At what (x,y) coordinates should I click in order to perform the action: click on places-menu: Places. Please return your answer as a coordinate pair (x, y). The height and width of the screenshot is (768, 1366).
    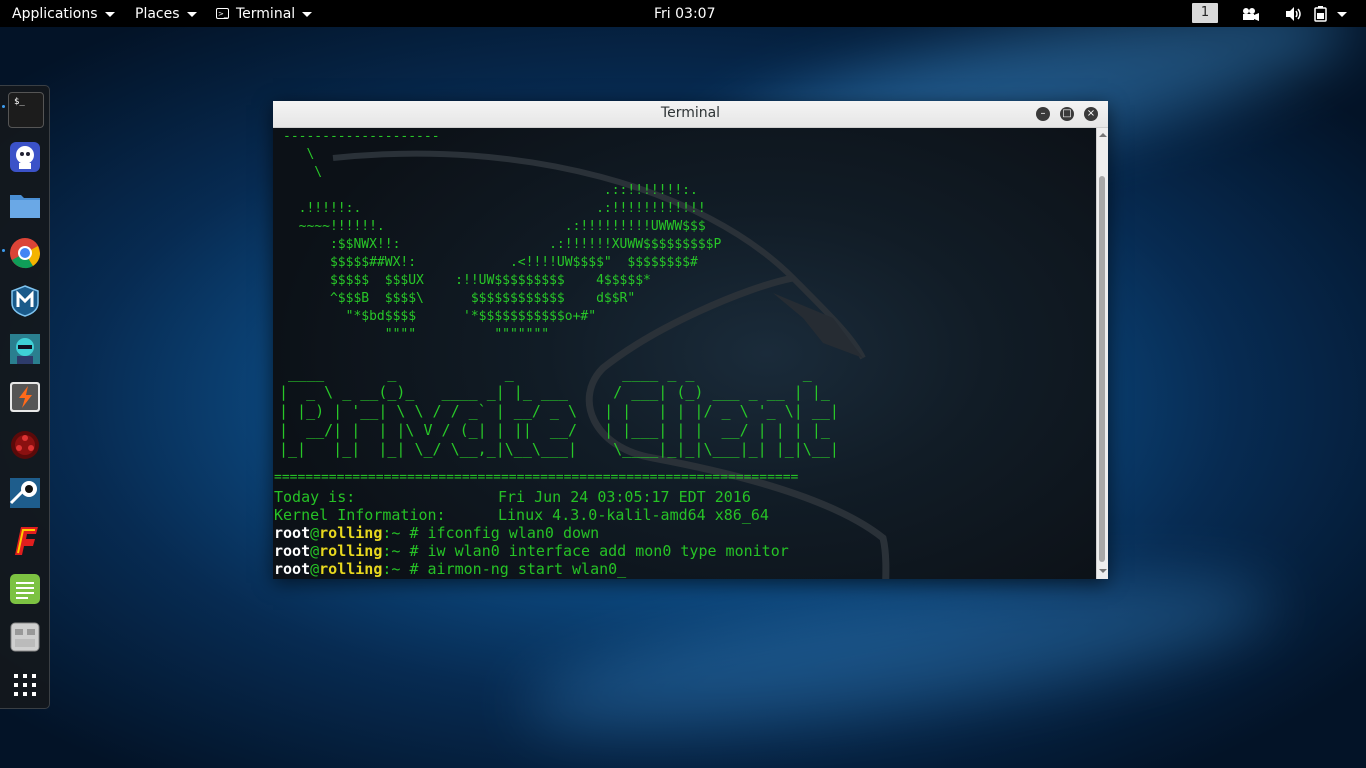
    Looking at the image, I should click on (166, 13).